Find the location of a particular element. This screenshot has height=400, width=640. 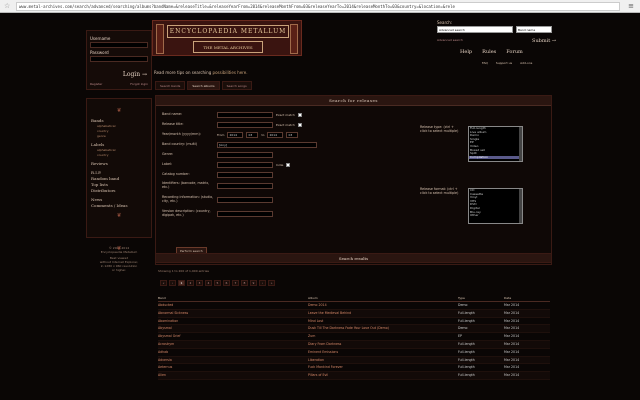

page-button: 7 is located at coordinates (235, 283).